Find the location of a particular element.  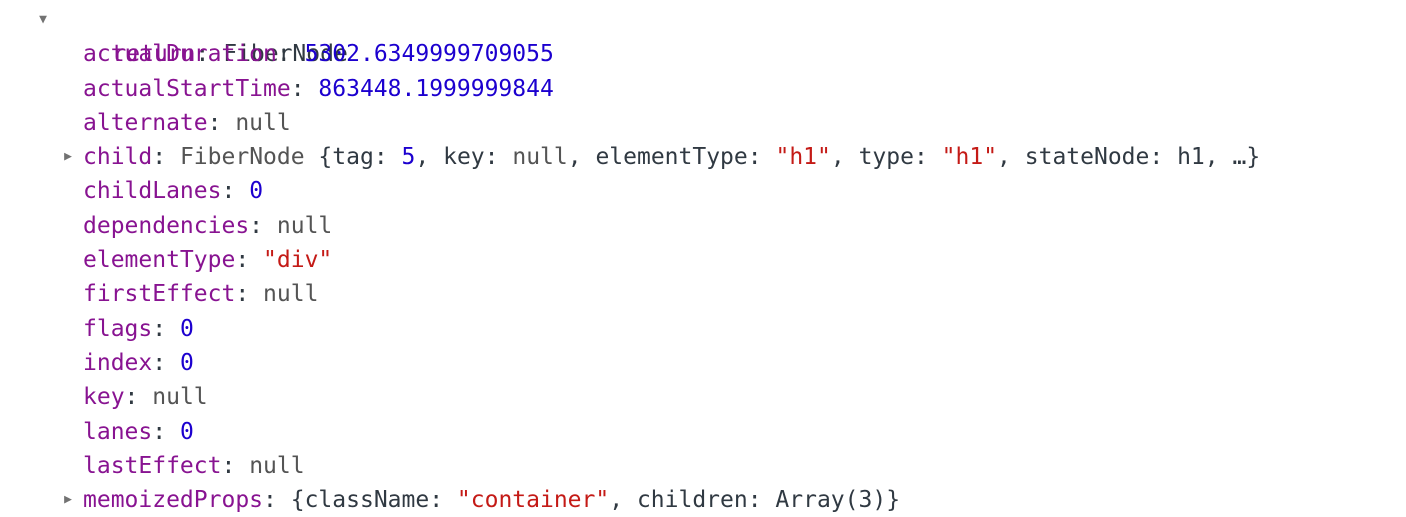

property-key: childLanes is located at coordinates (152, 191).